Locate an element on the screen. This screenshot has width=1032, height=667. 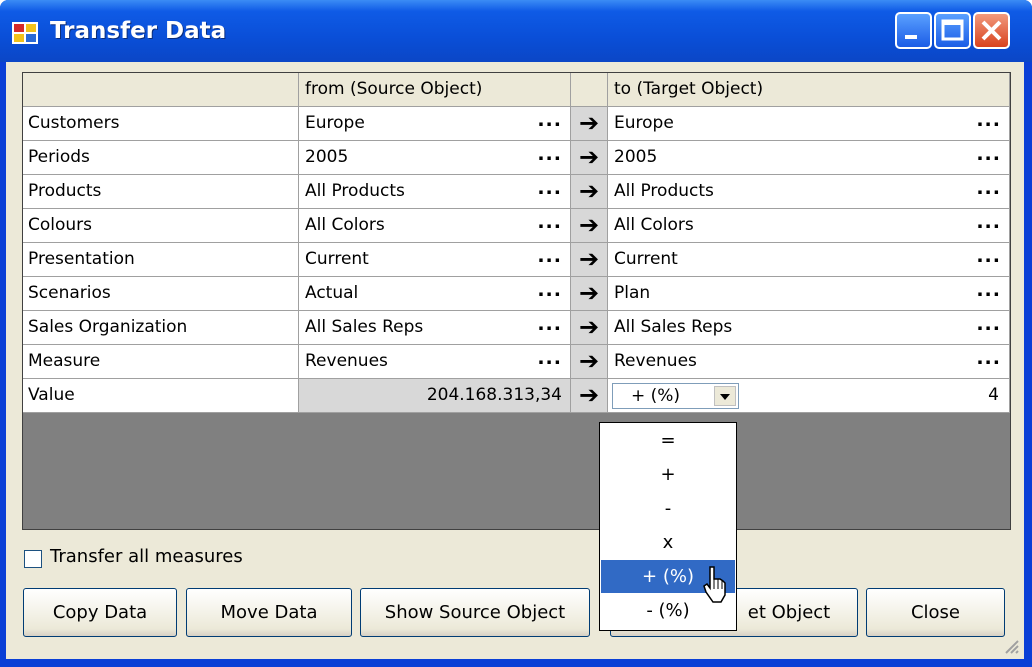
title-bar: Transfer Data is located at coordinates (516, 31).